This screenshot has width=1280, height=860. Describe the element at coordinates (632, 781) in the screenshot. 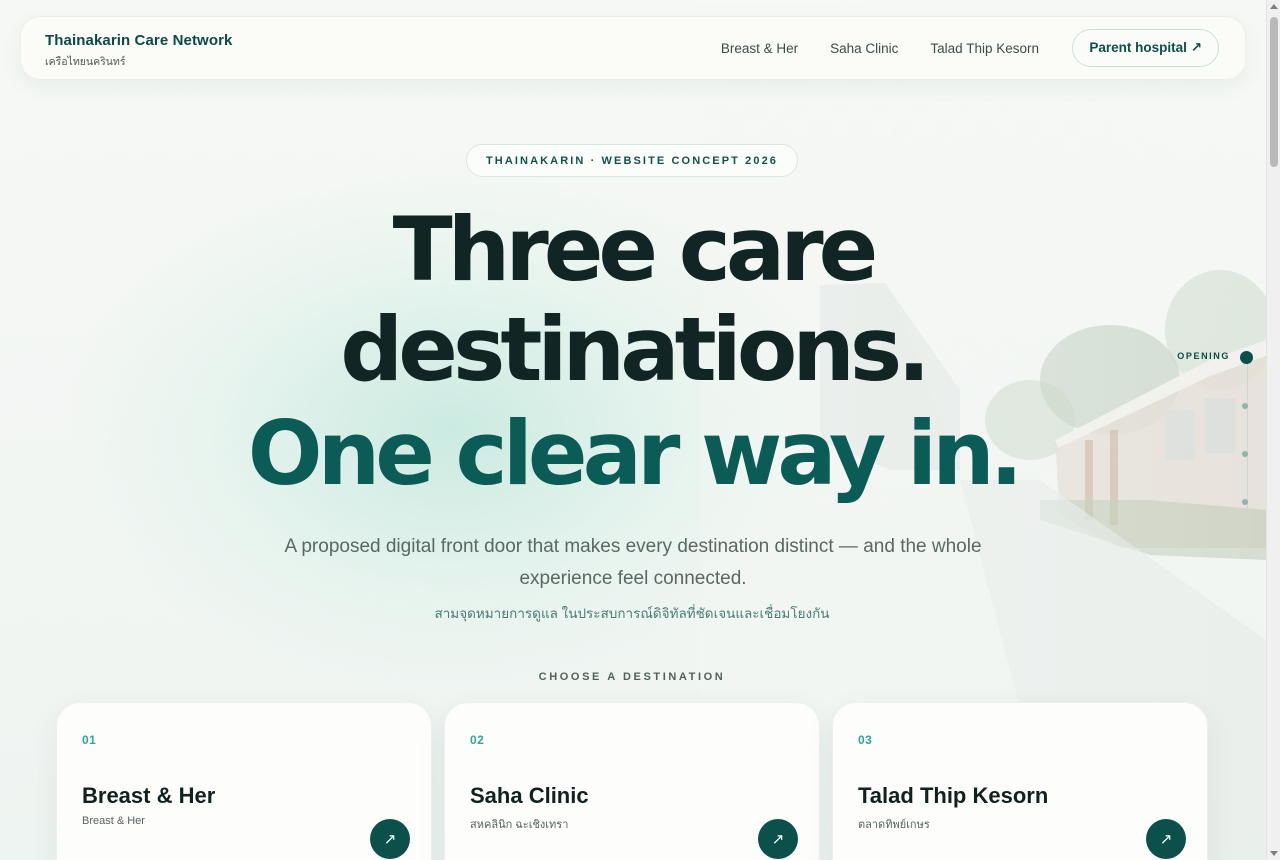

I see `destination-card-saha-clinic: 02 Saha Clinic สหคลินิก ฉะเชิงเทรา ↗` at that location.